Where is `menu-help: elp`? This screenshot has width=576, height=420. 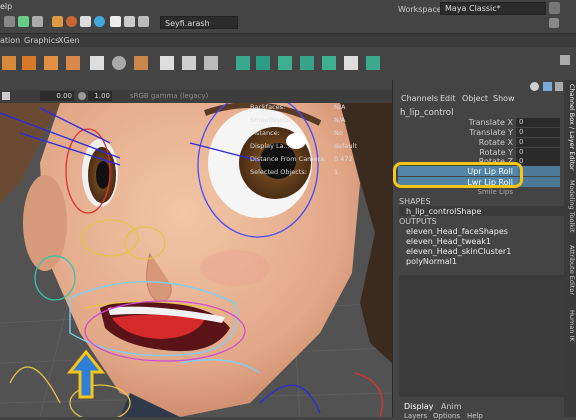 menu-help: elp is located at coordinates (6, 6).